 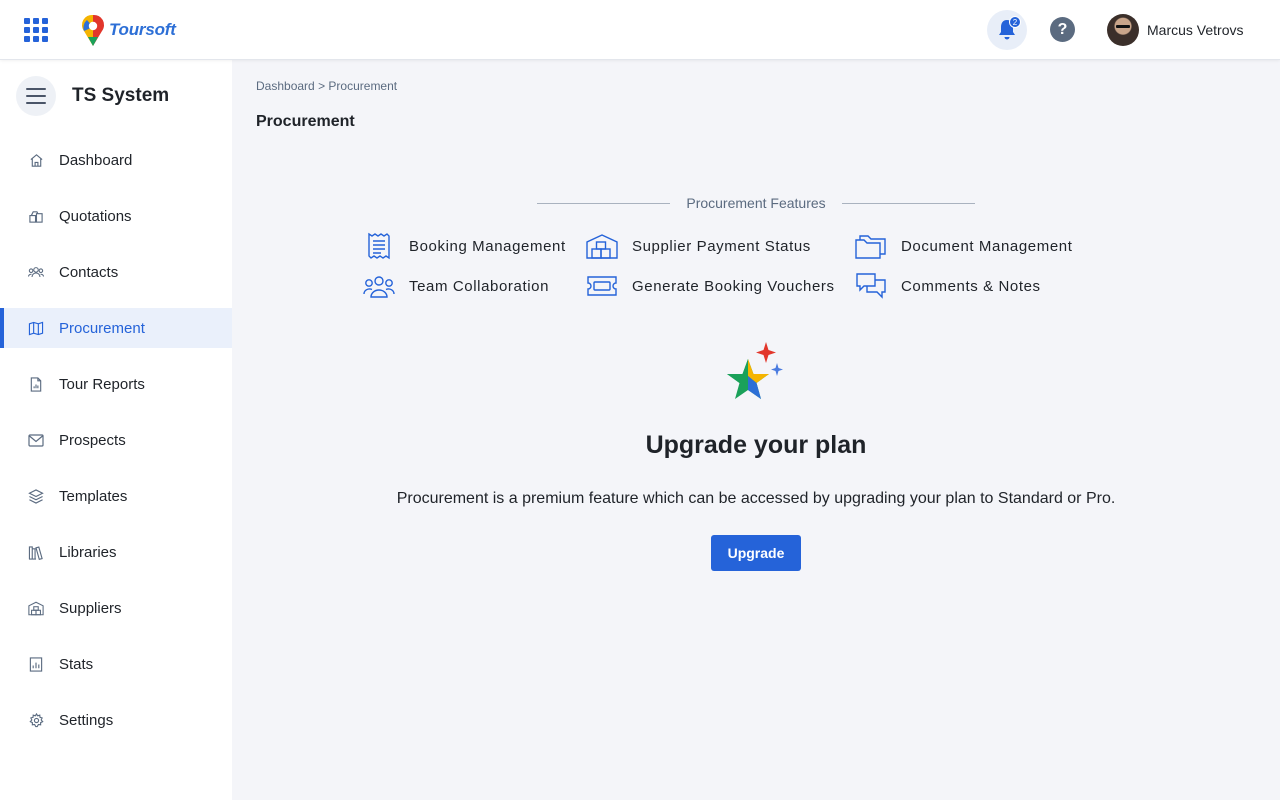 I want to click on sidebar-item-dashboard: Dashboard, so click(x=116, y=160).